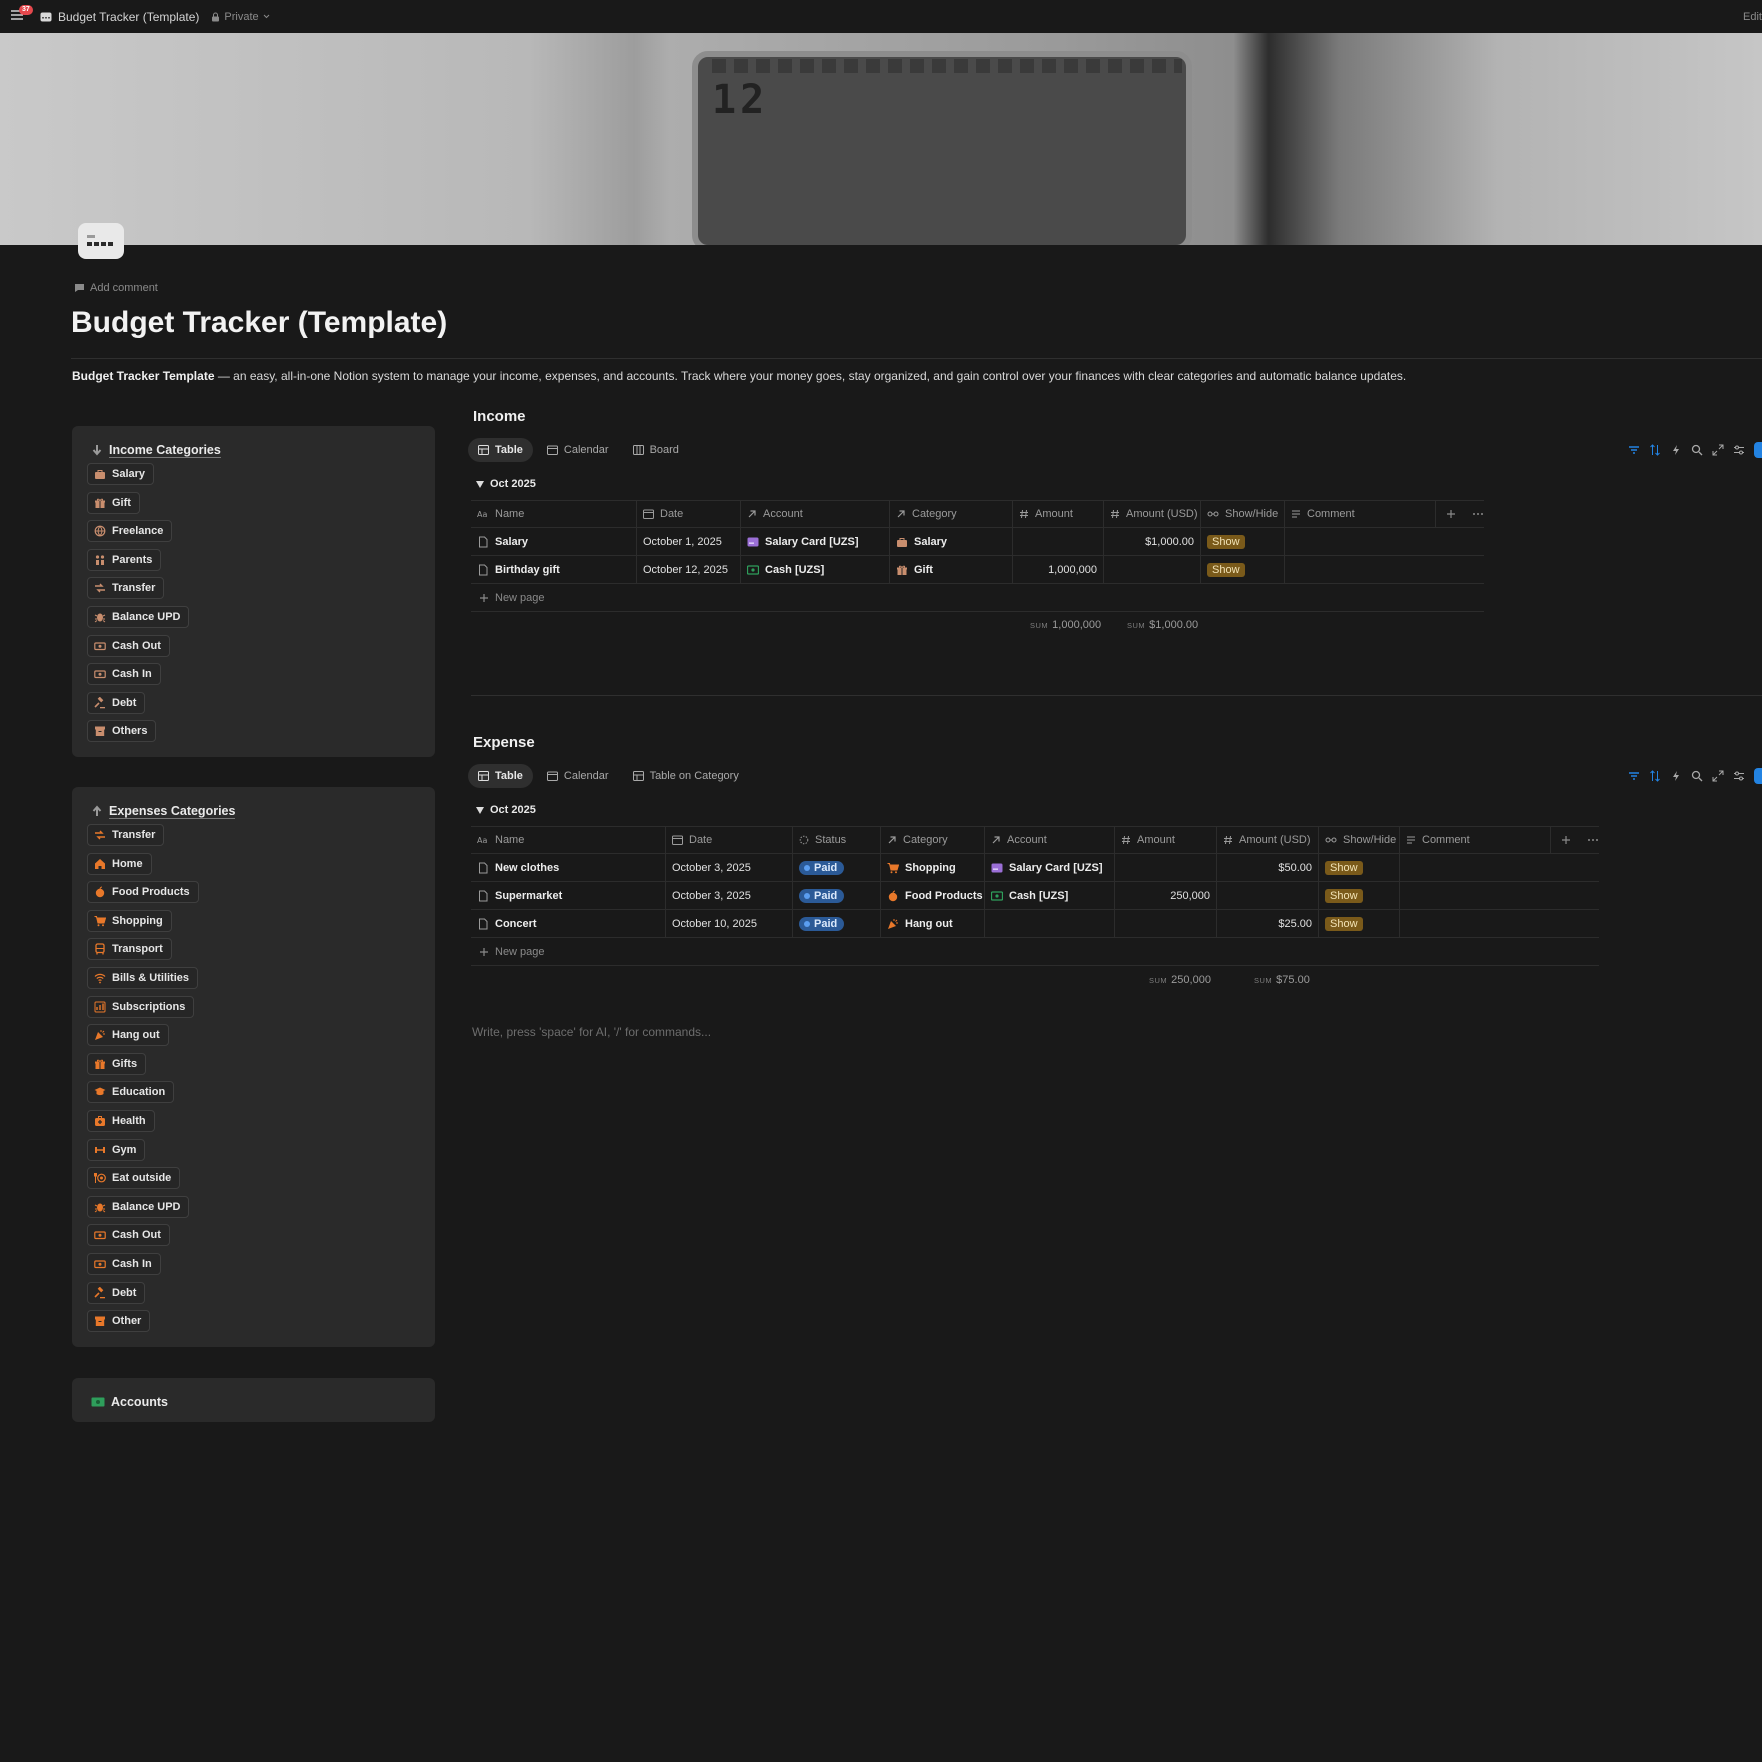 The width and height of the screenshot is (1762, 1762). What do you see at coordinates (1180, 980) in the screenshot?
I see `expense-sum-amount: SUM 250,000` at bounding box center [1180, 980].